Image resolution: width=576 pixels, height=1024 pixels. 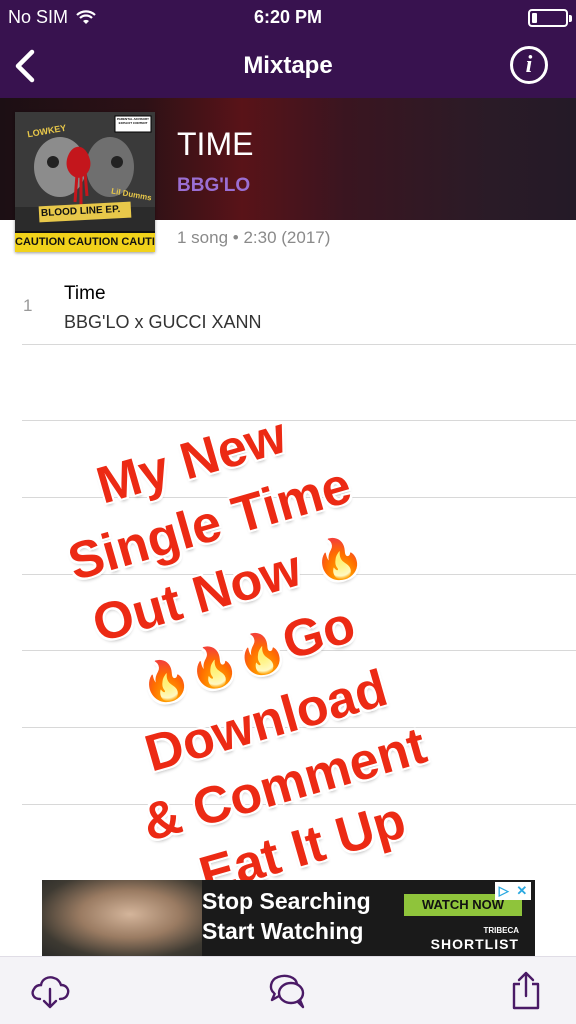 I want to click on album-artist-link: BBG'LO, so click(x=213, y=186).